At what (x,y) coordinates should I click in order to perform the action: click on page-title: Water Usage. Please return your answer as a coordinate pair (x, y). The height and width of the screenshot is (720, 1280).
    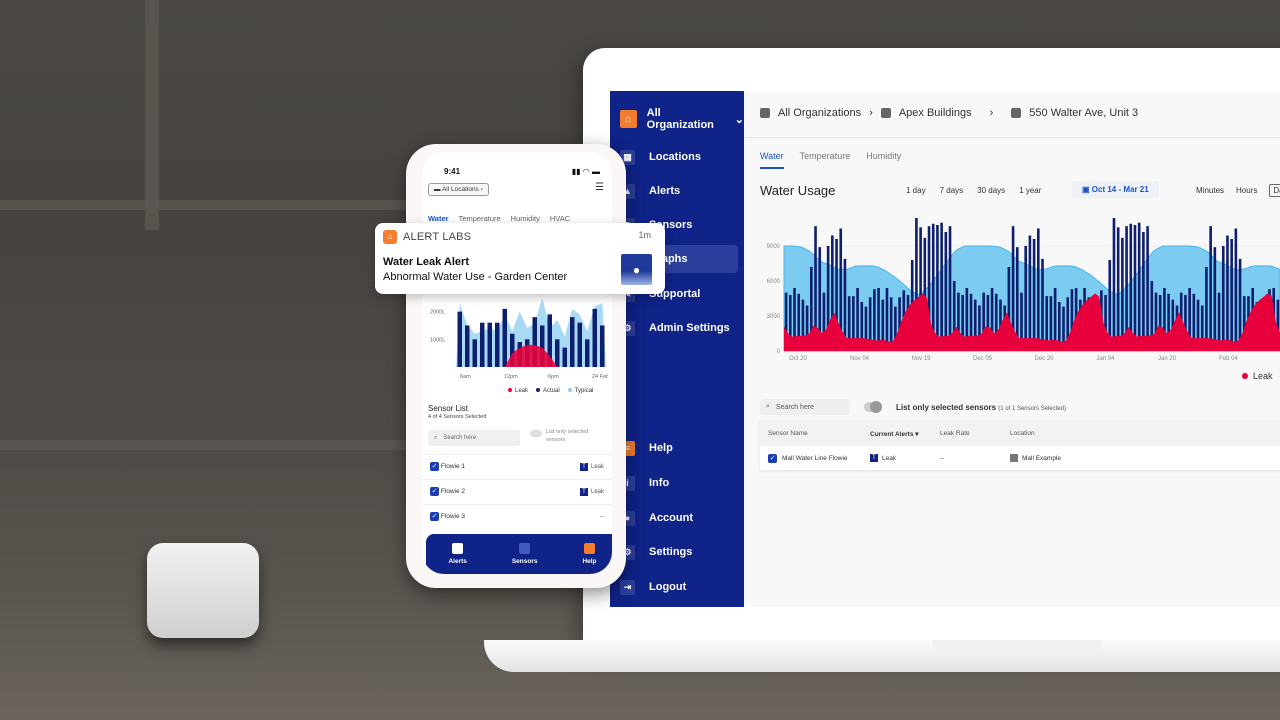
    Looking at the image, I should click on (798, 190).